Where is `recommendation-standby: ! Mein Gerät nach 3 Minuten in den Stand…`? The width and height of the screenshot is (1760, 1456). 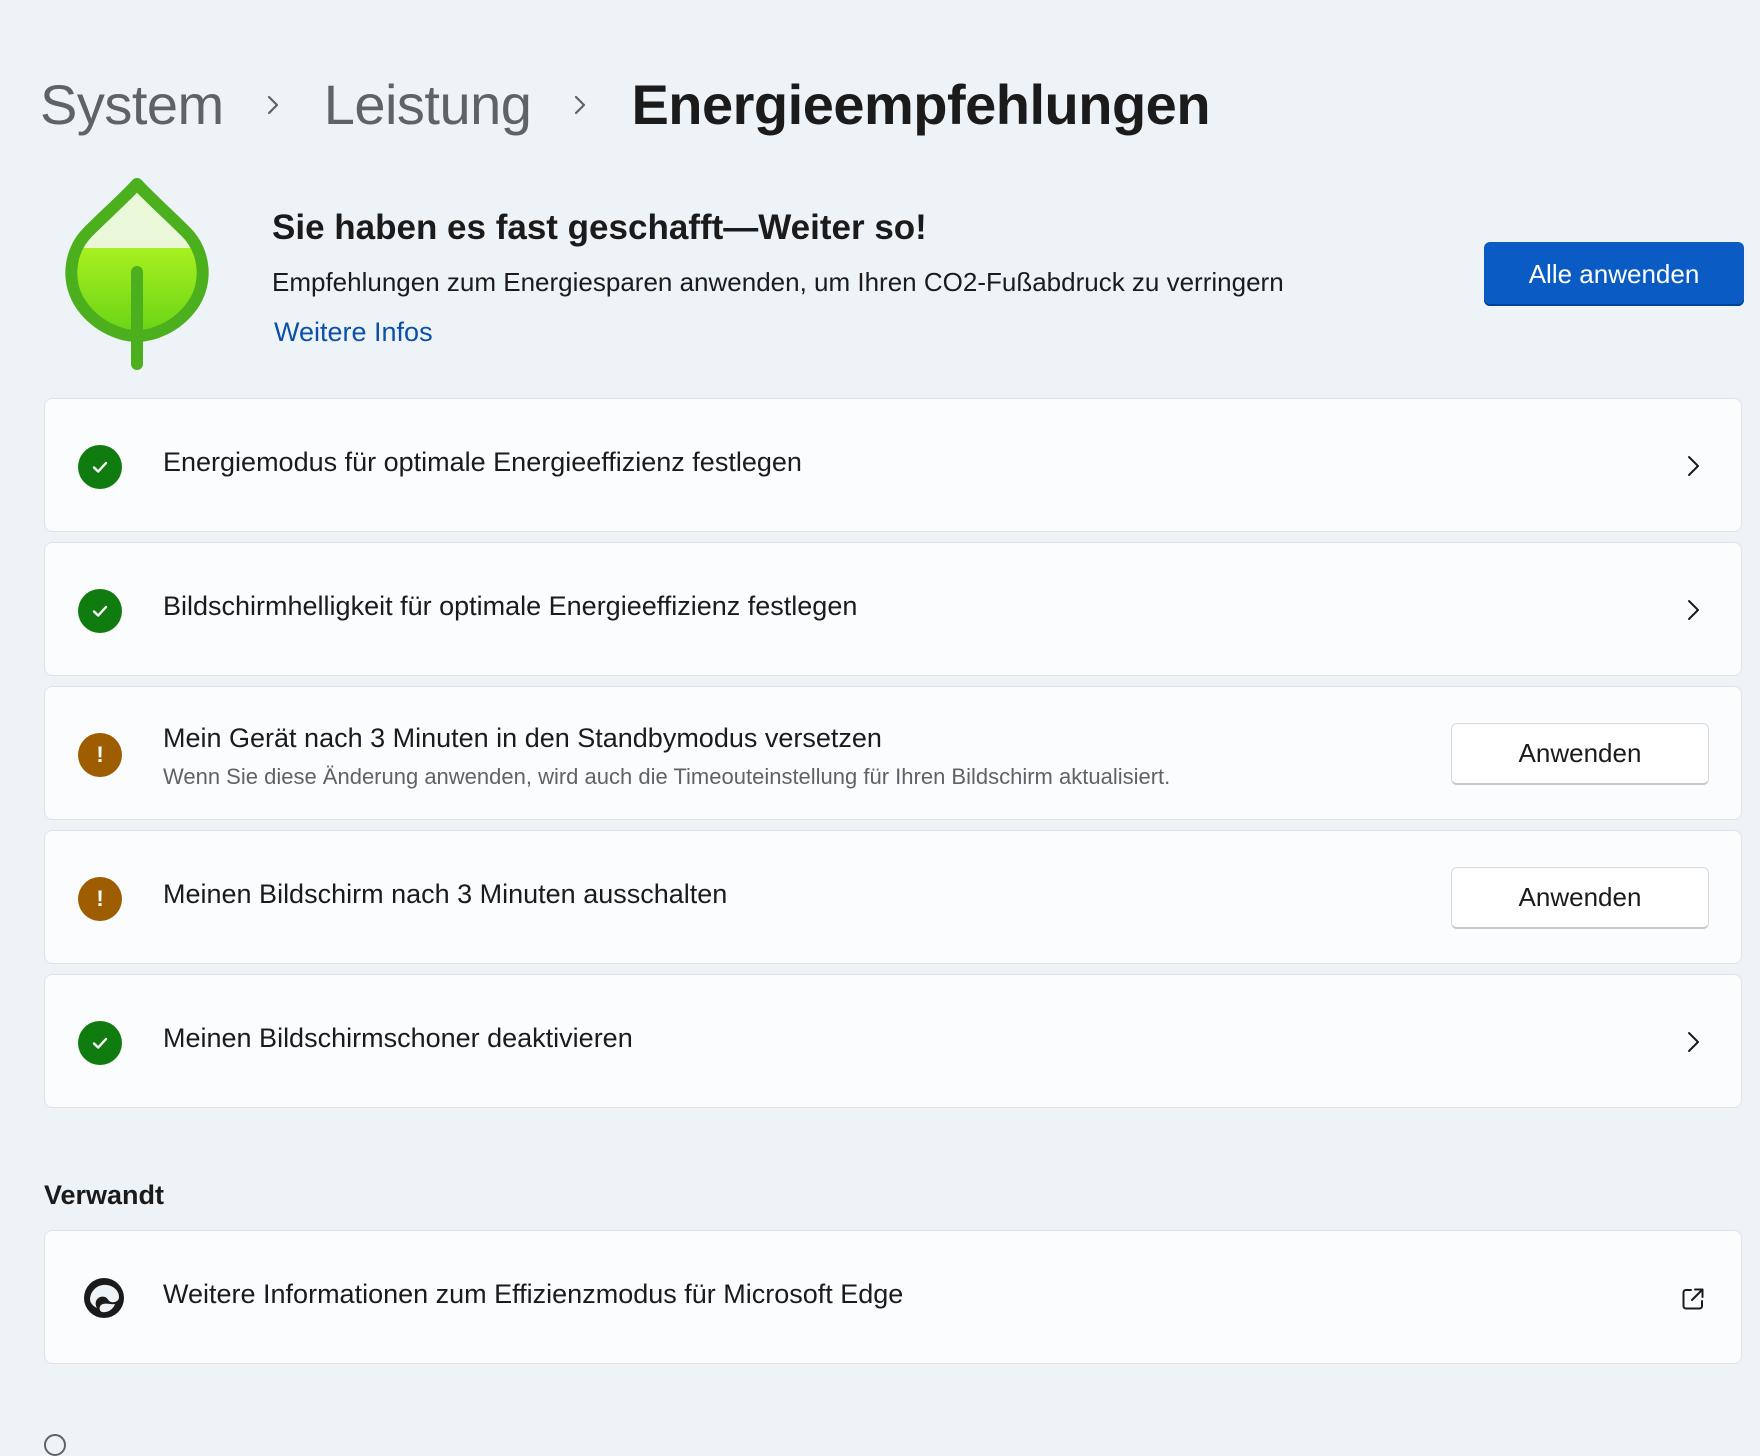 recommendation-standby: ! Mein Gerät nach 3 Minuten in den Stand… is located at coordinates (893, 753).